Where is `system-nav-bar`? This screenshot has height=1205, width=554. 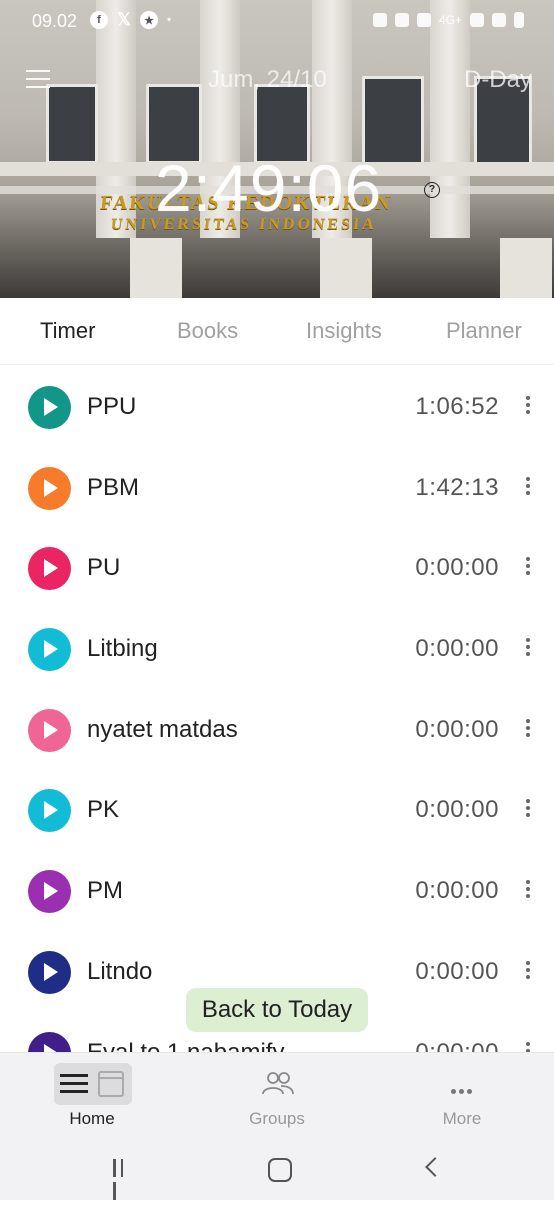
system-nav-bar is located at coordinates (277, 1169).